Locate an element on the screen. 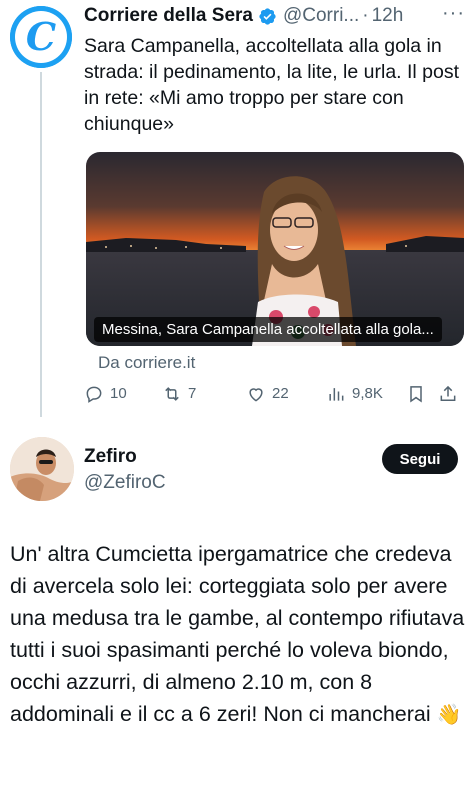  timestamp: 12h is located at coordinates (388, 16).